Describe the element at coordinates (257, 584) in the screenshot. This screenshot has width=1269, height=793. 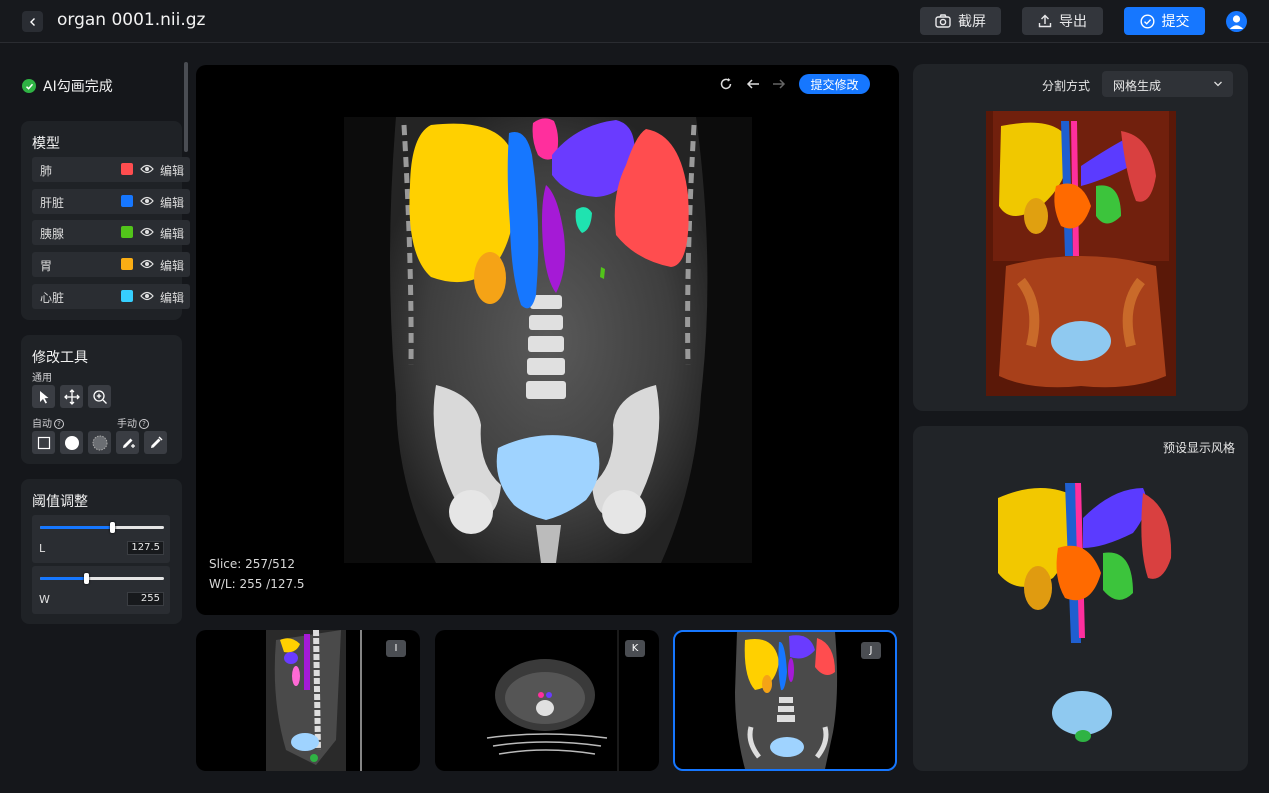
I see `window-level-info: W/L: 255 /127.5` at that location.